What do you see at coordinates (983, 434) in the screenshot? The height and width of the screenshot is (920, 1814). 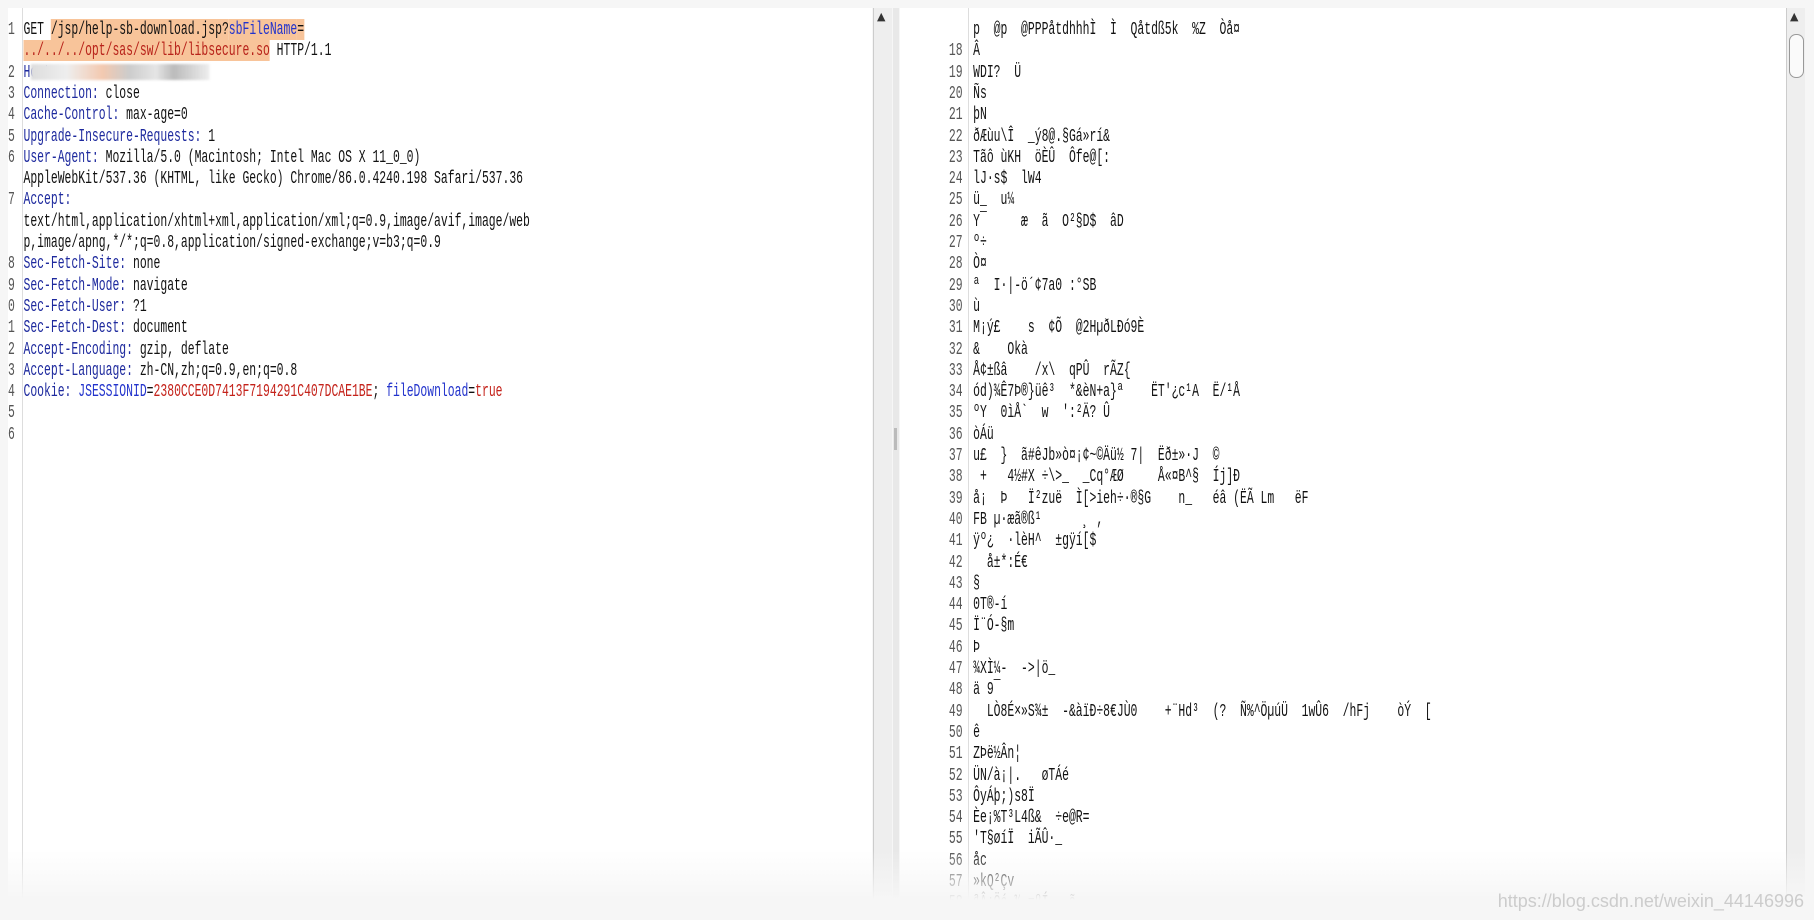 I see `response-text: òÁü` at bounding box center [983, 434].